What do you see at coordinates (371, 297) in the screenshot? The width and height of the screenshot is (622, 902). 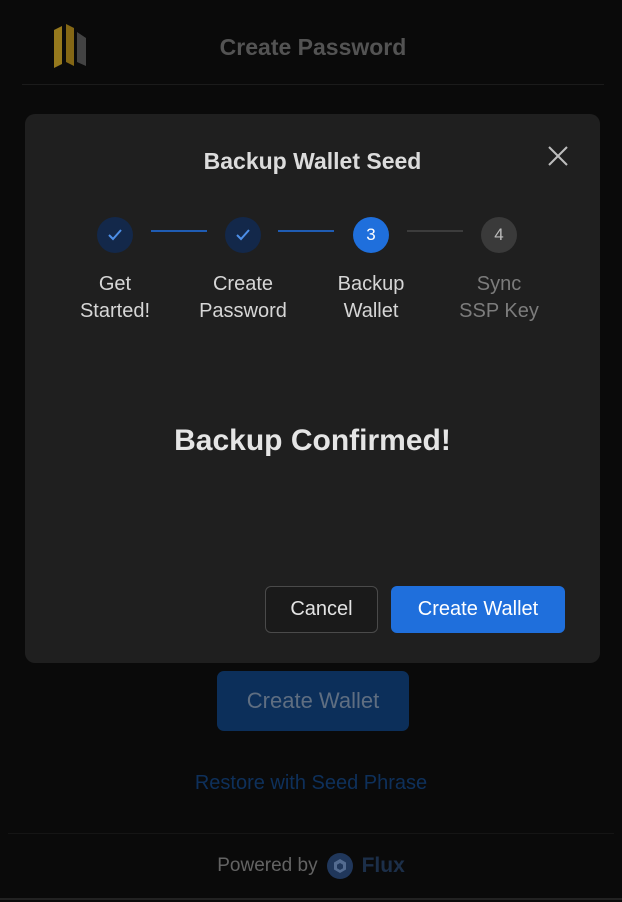 I see `step-3-label: Backup Wallet` at bounding box center [371, 297].